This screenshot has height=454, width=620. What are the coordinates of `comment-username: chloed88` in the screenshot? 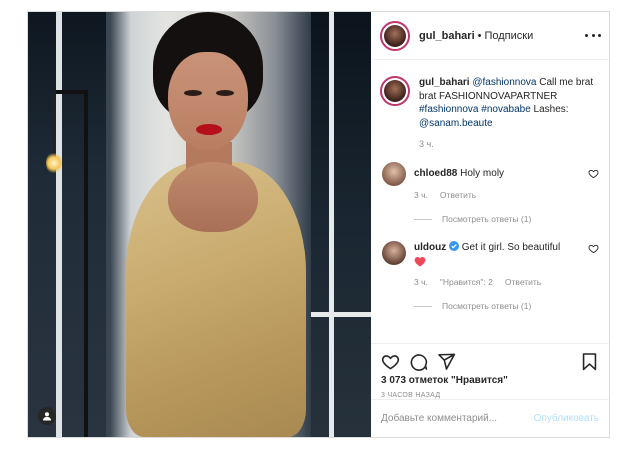 It's located at (435, 173).